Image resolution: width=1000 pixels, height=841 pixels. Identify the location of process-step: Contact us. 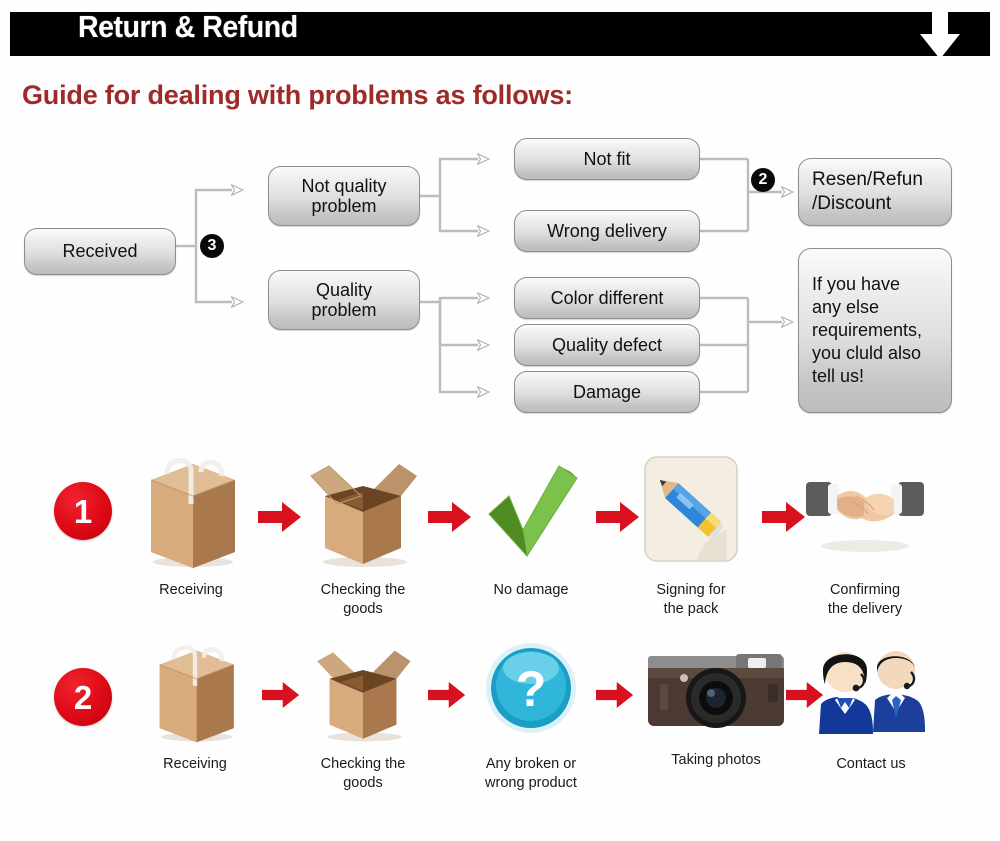
(871, 707).